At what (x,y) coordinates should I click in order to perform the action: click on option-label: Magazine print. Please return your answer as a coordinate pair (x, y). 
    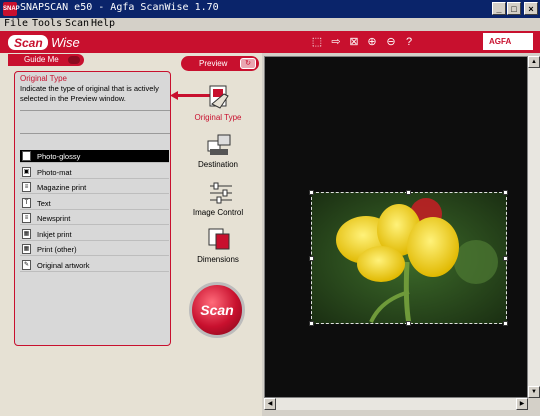
    Looking at the image, I should click on (62, 187).